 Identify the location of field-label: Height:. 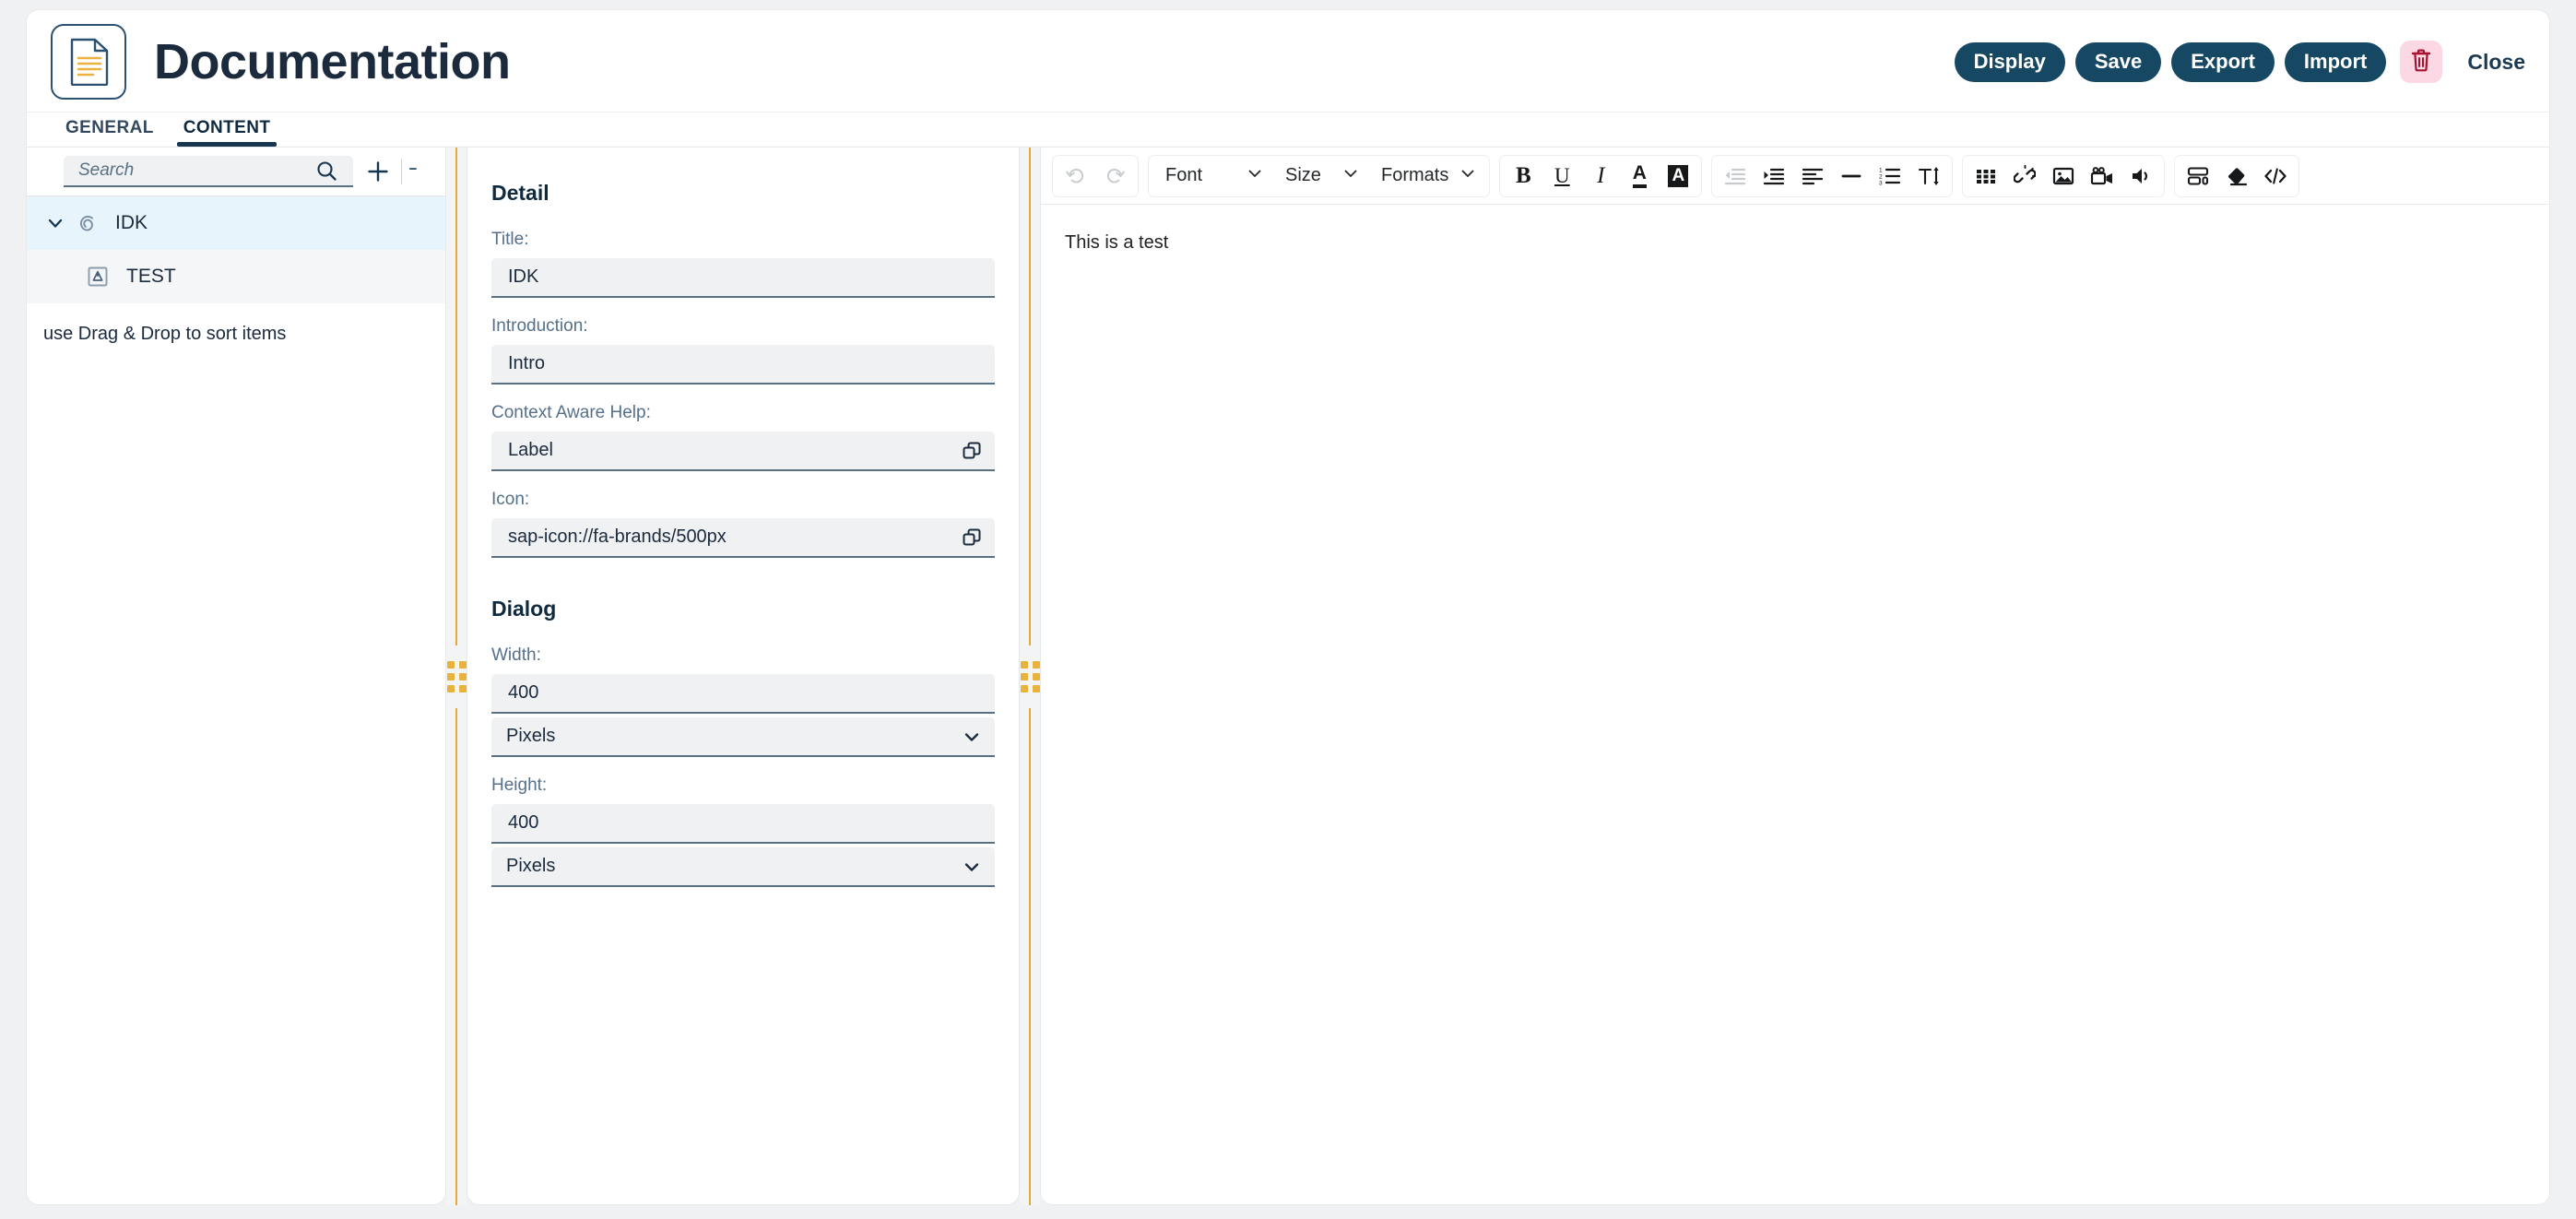
(519, 785).